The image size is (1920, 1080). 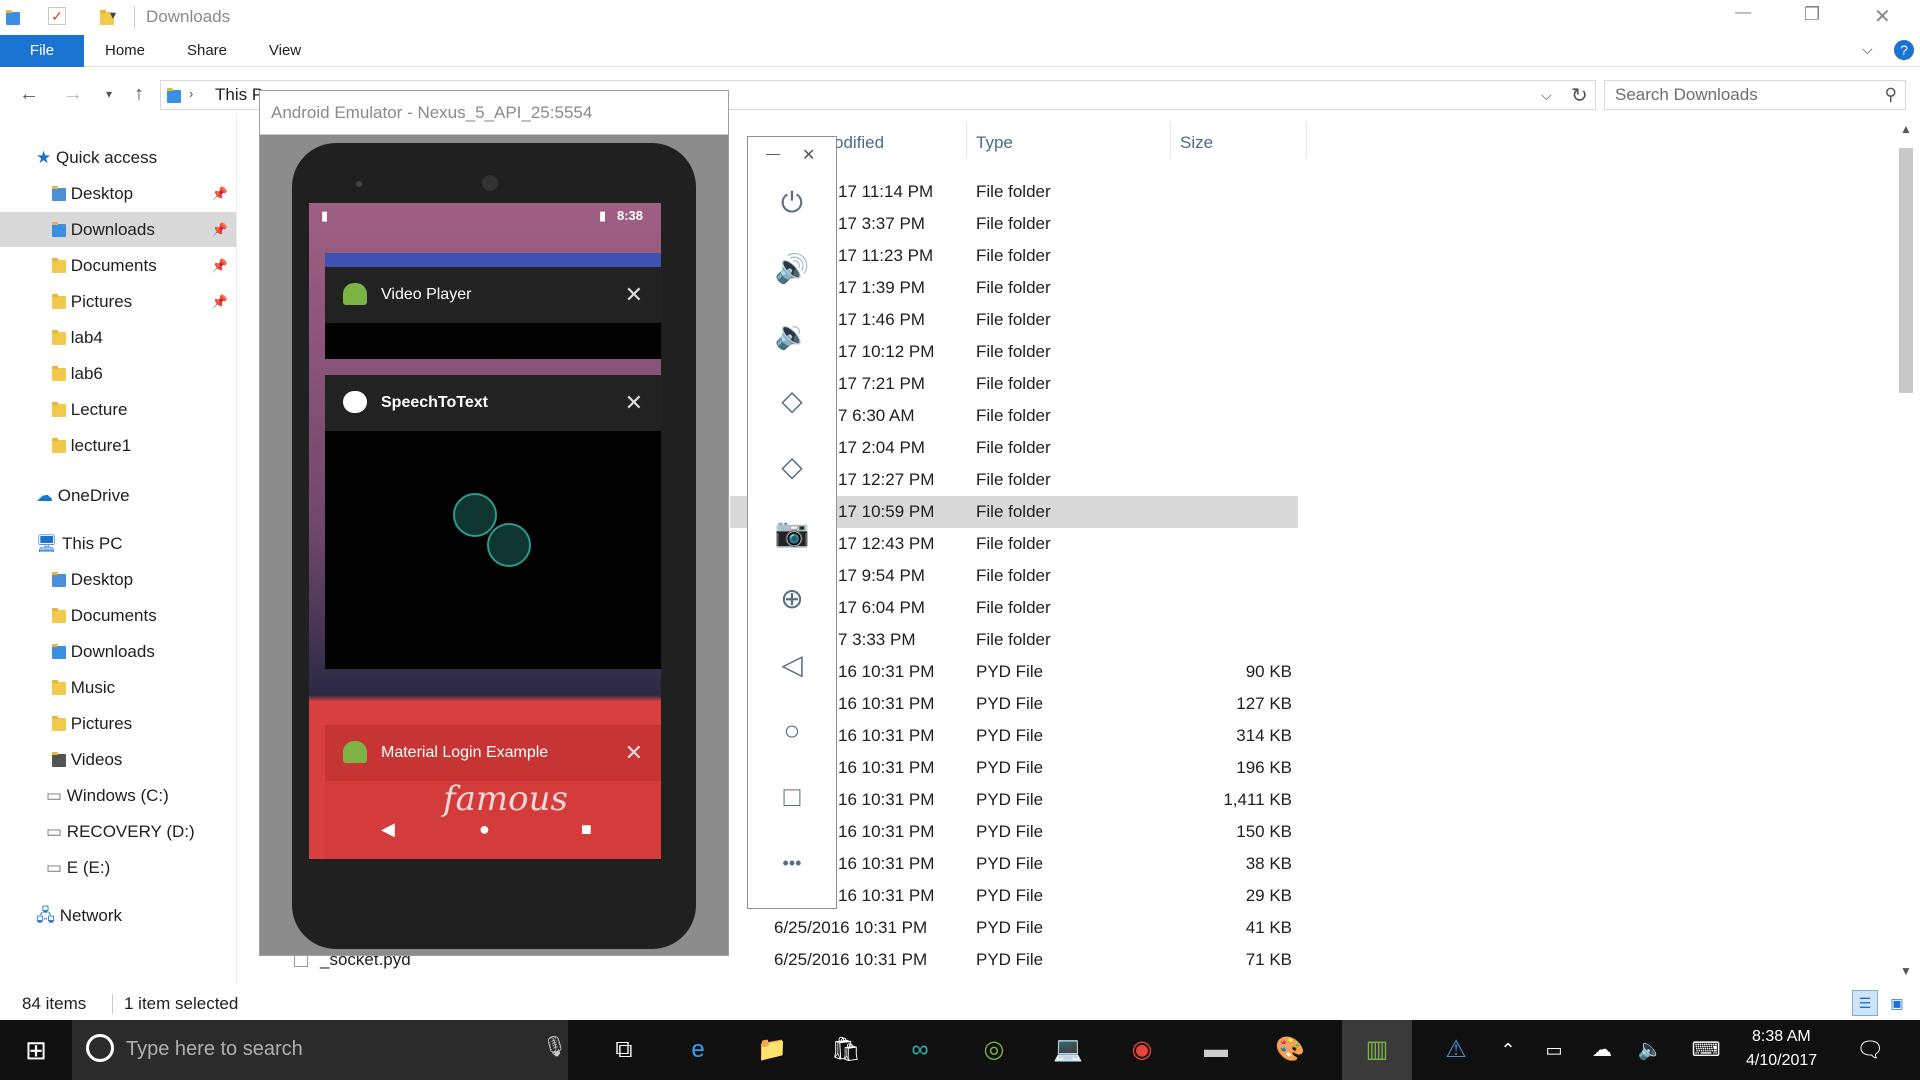 What do you see at coordinates (994, 1050) in the screenshot?
I see `android-studio-icon: ◎` at bounding box center [994, 1050].